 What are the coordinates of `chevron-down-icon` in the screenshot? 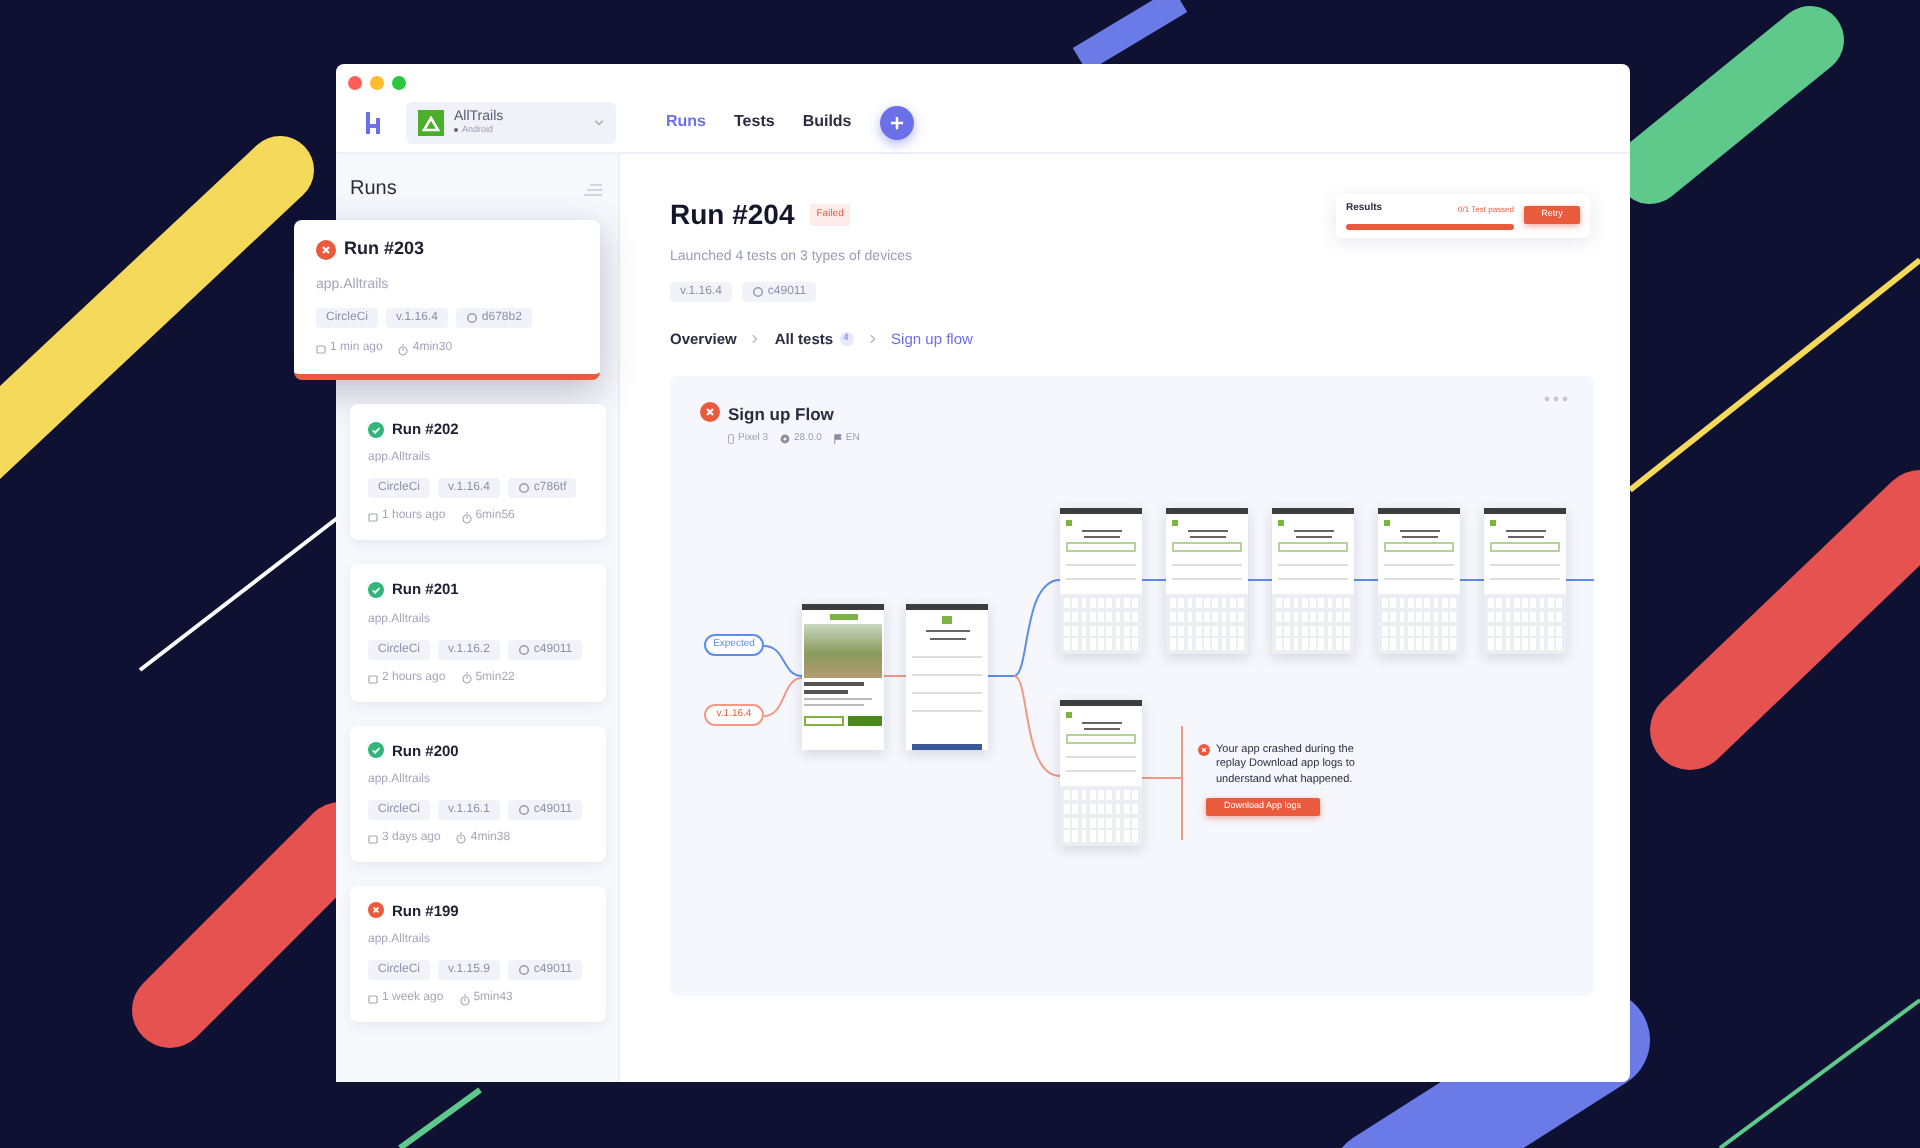 It's located at (599, 122).